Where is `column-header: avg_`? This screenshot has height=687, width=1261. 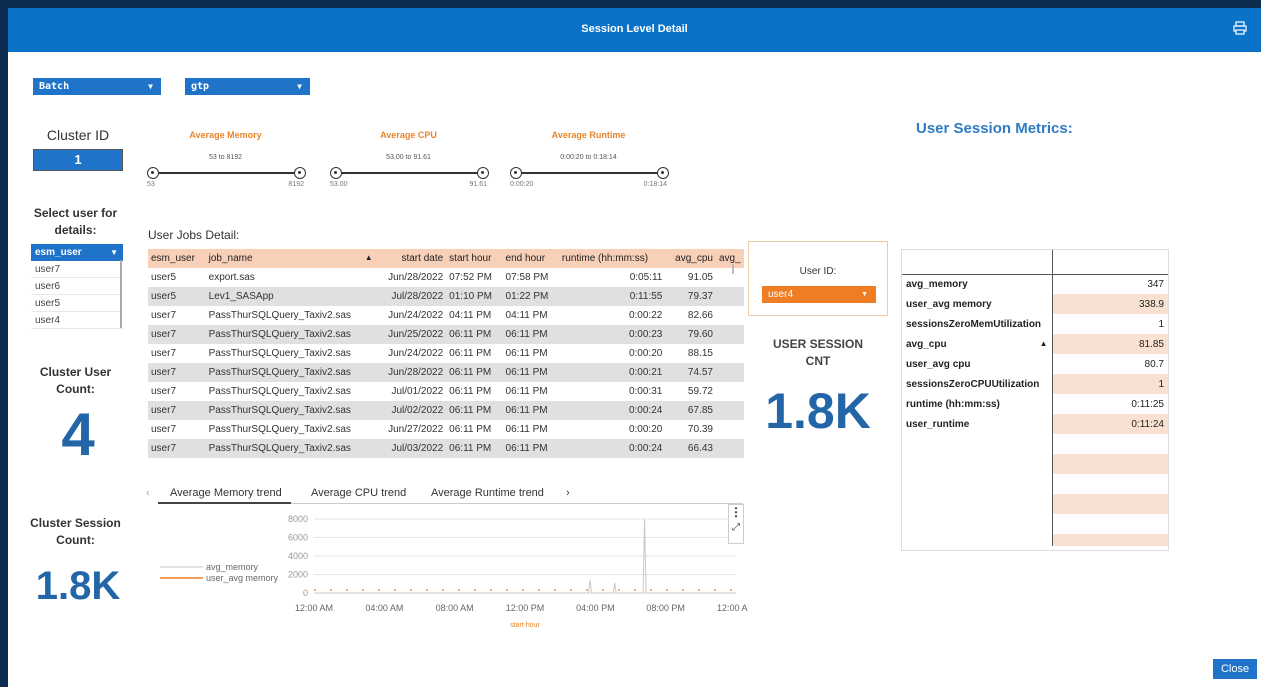 column-header: avg_ is located at coordinates (729, 258).